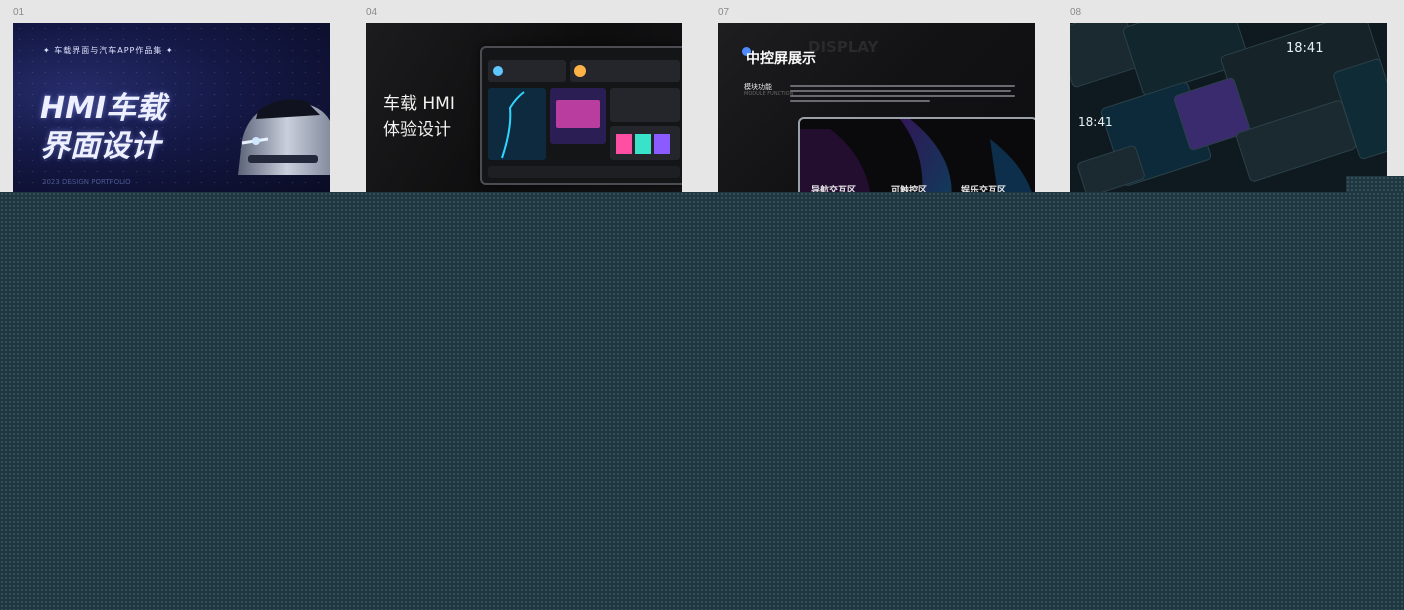  I want to click on slide-title-line1: 车载 HMI, so click(419, 104).